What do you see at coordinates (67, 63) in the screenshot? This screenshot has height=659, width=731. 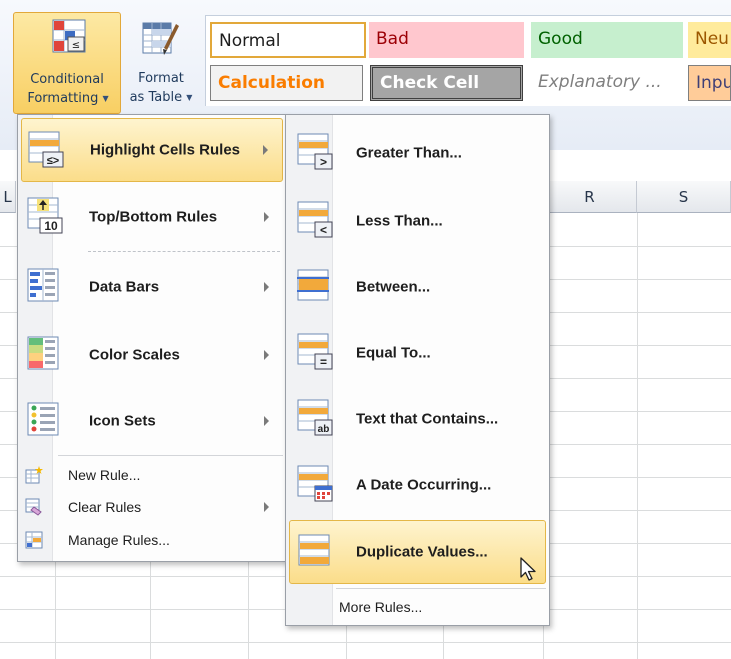 I see `conditional-formatting-button: ≤ Conditional Formatting ▼` at bounding box center [67, 63].